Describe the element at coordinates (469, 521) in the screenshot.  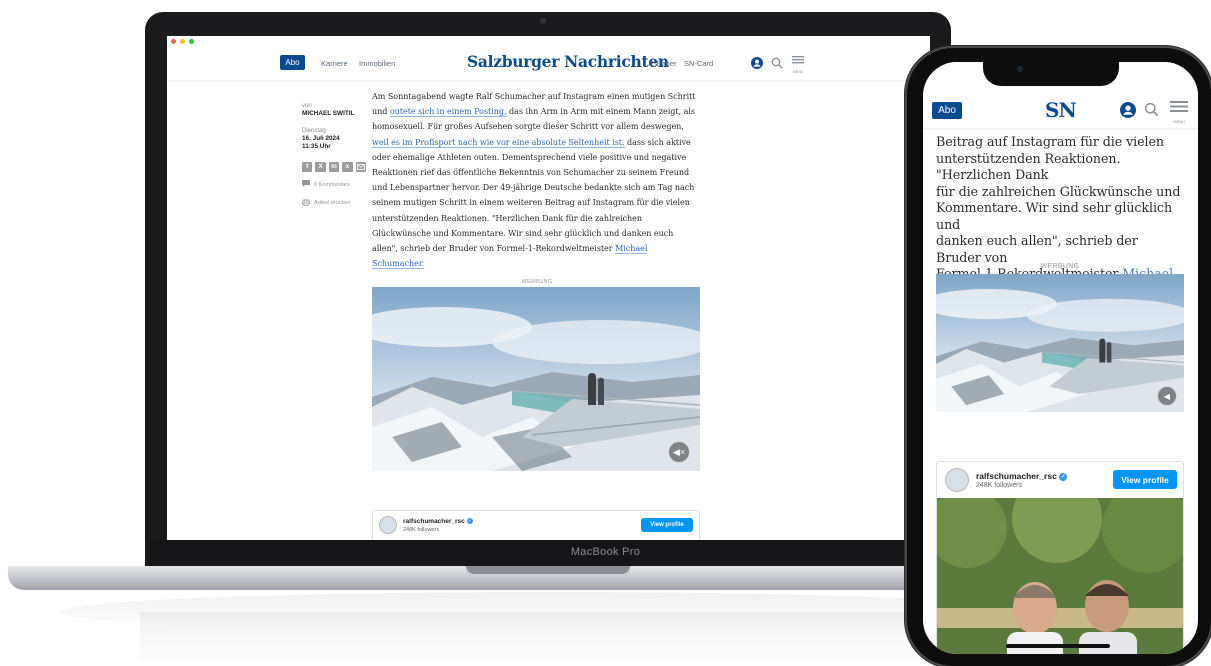
I see `verified-icon: ✓` at that location.